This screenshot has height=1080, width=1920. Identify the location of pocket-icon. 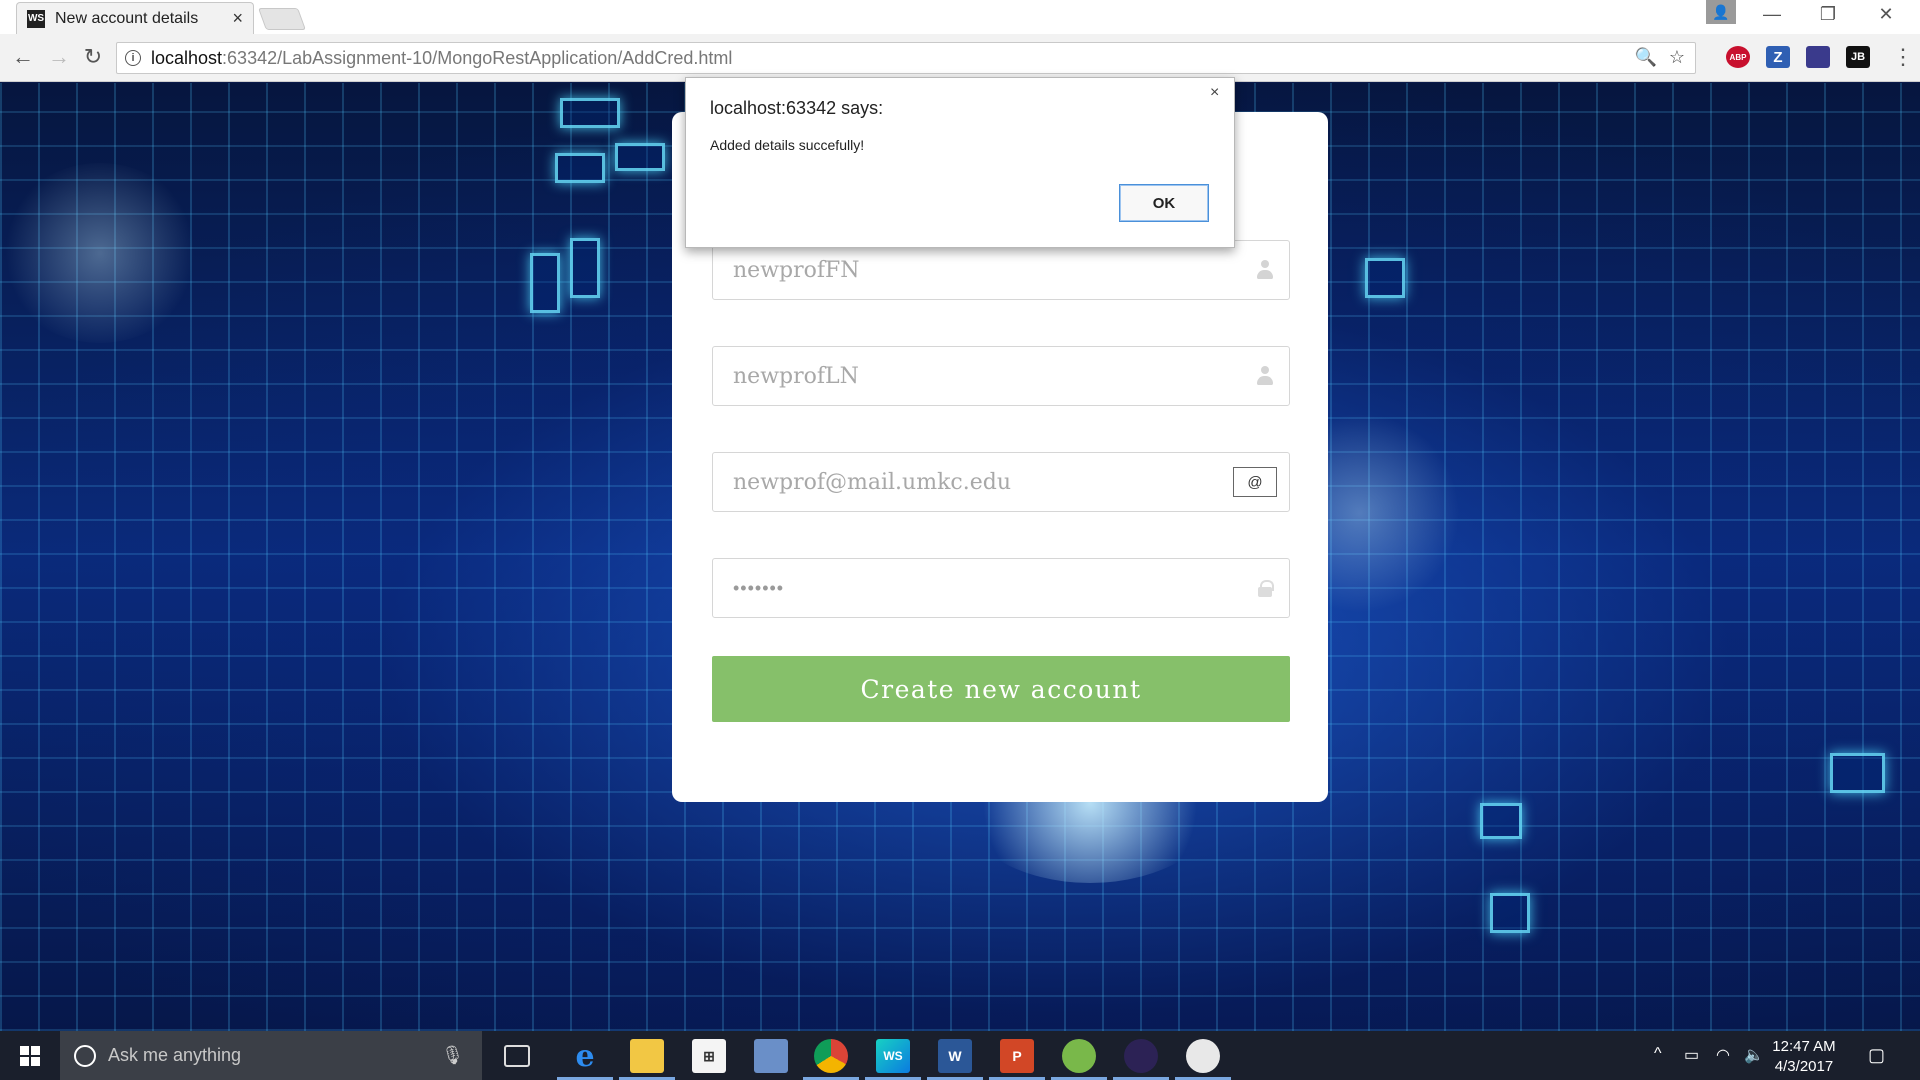
(1818, 57).